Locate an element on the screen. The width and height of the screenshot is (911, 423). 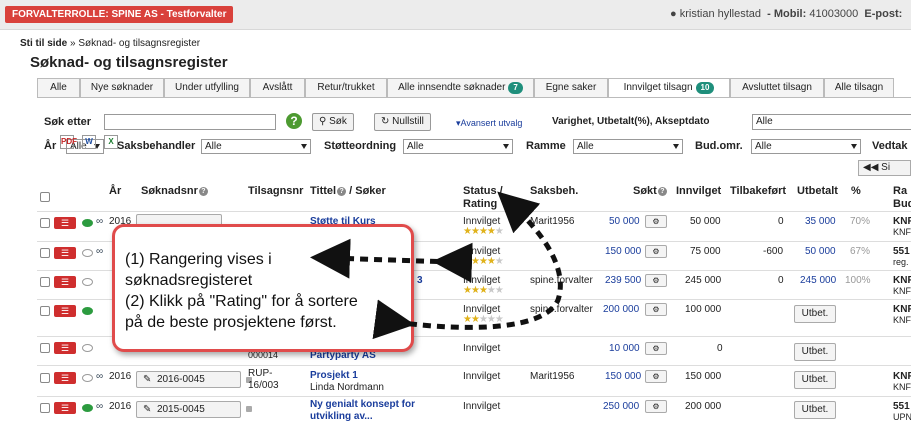
arrow-rating-to-callout is located at coordinates (391, 260).